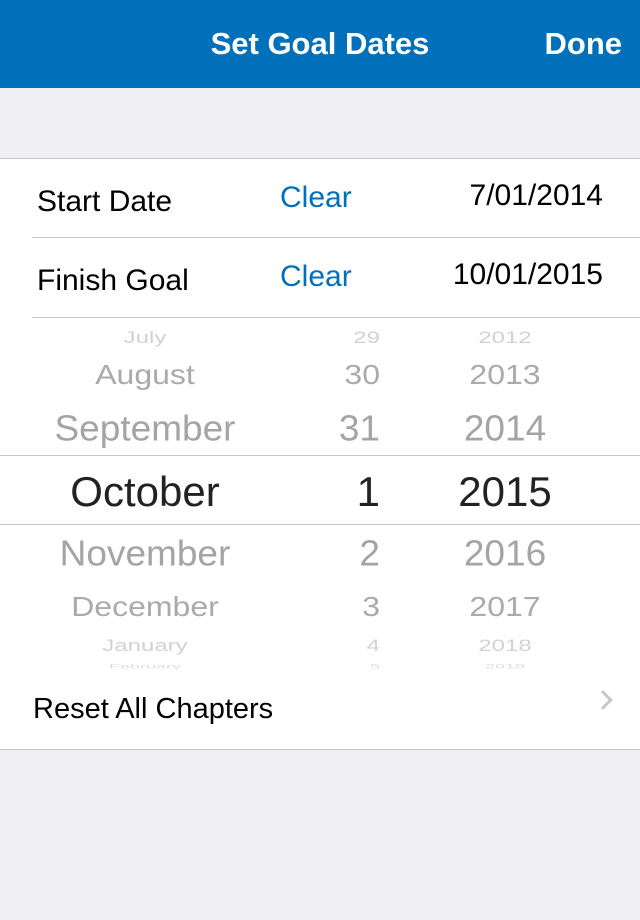 The height and width of the screenshot is (920, 640). What do you see at coordinates (505, 374) in the screenshot?
I see `picker-year: 2013` at bounding box center [505, 374].